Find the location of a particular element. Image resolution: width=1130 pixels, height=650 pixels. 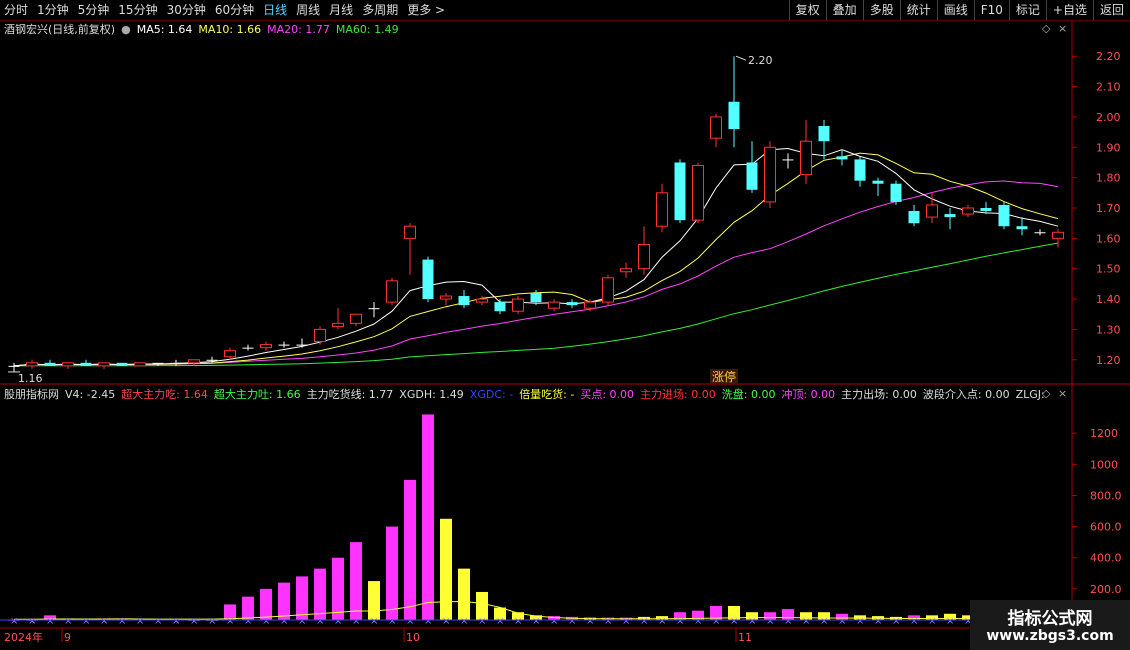

indicator-tick-label: 800.0 is located at coordinates (1106, 495).